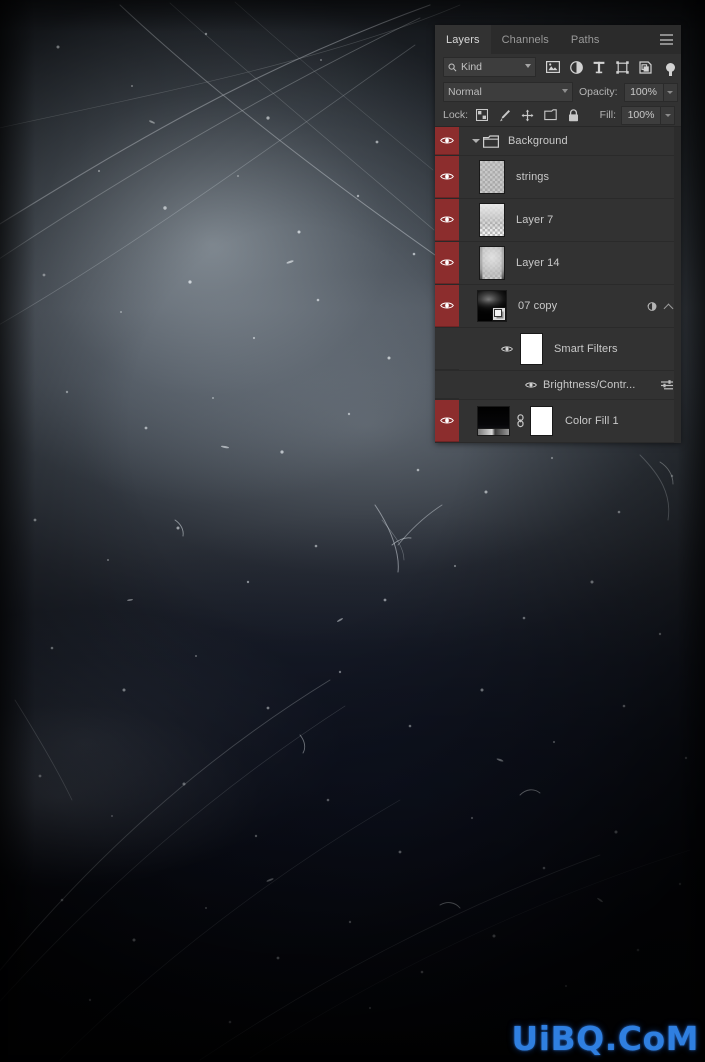  What do you see at coordinates (607, 115) in the screenshot?
I see `fill-label: Fill:` at bounding box center [607, 115].